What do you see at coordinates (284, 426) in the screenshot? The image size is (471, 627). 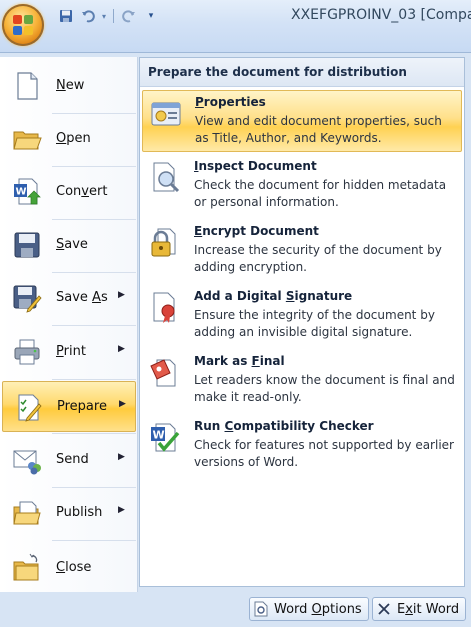 I see `item-title: Run Compatibility Checker` at bounding box center [284, 426].